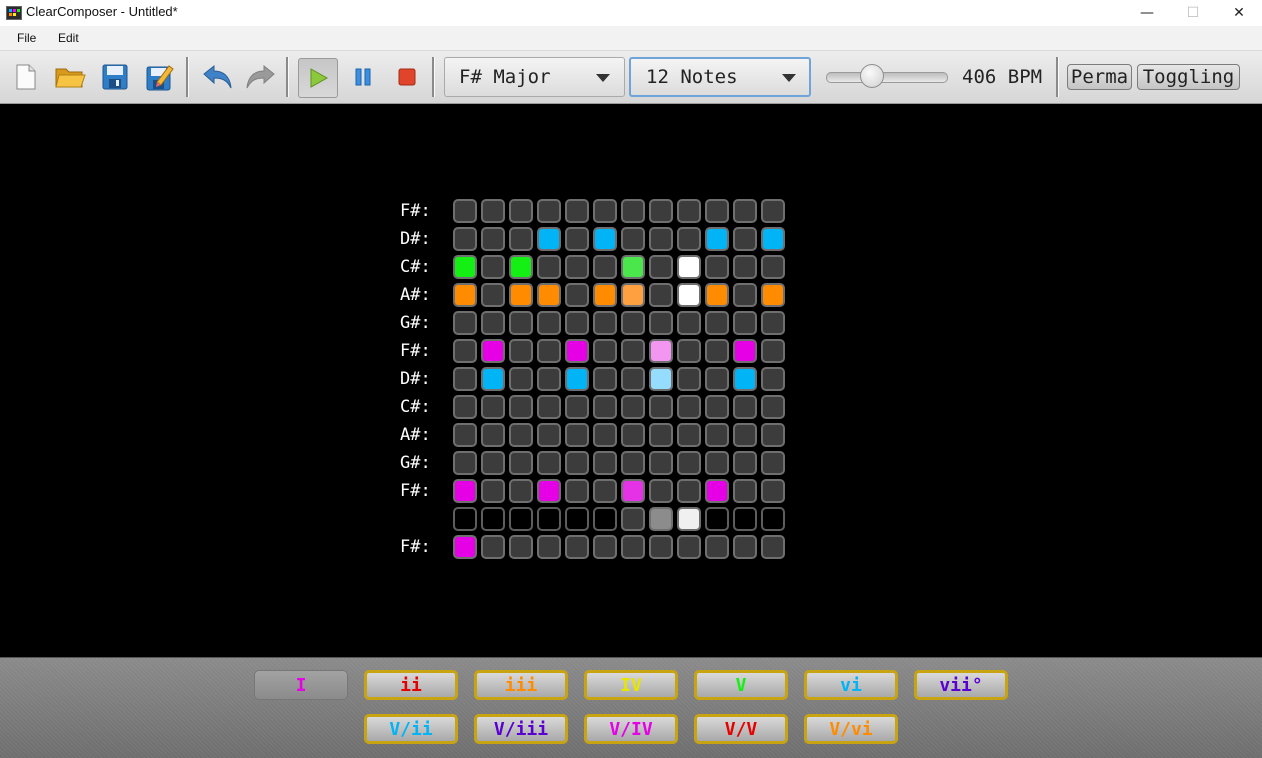 The height and width of the screenshot is (758, 1262). I want to click on tempo-slider, so click(887, 77).